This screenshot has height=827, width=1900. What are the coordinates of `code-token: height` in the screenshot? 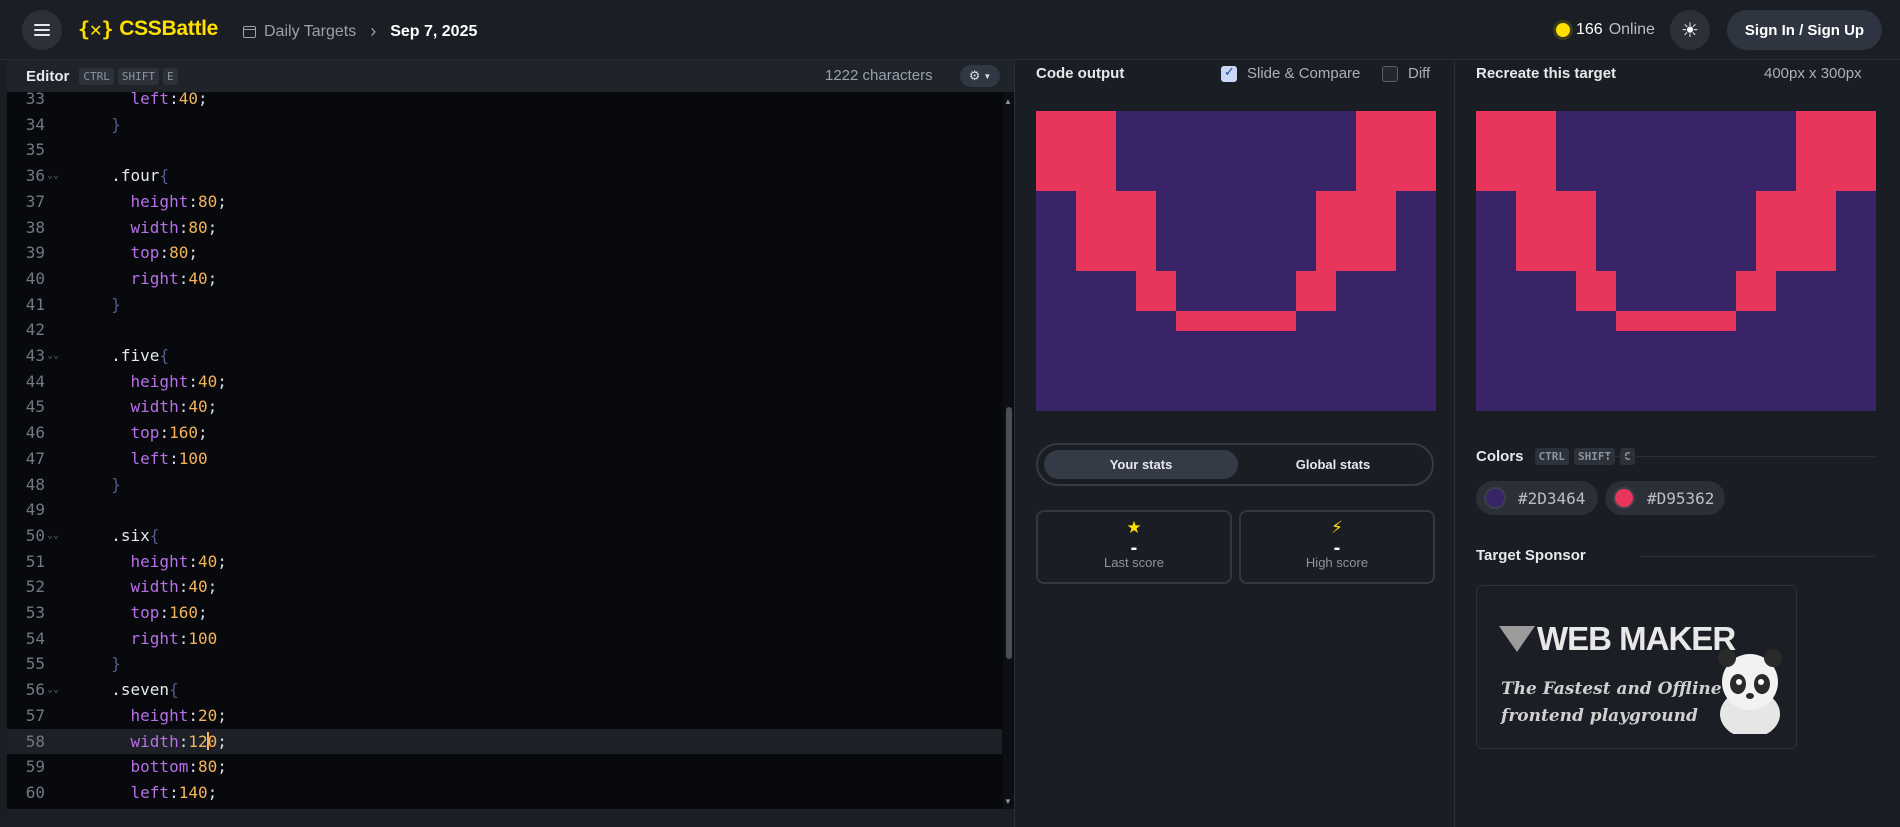 It's located at (159, 381).